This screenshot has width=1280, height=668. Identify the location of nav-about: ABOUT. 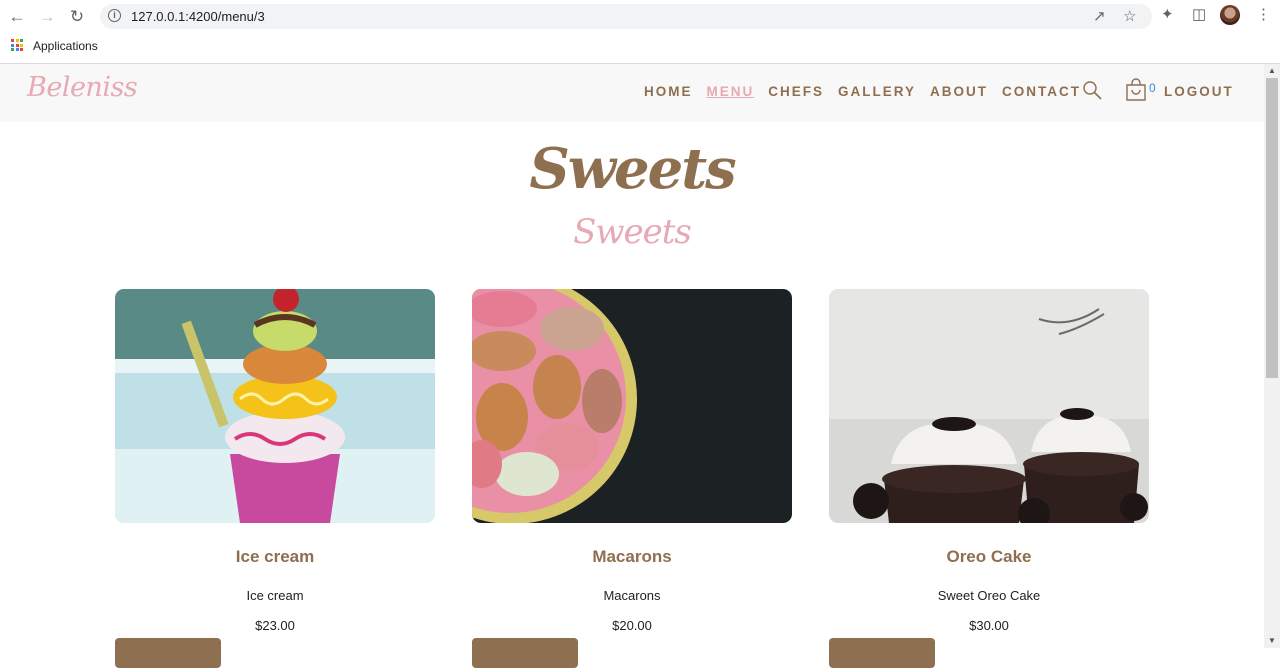
(959, 91).